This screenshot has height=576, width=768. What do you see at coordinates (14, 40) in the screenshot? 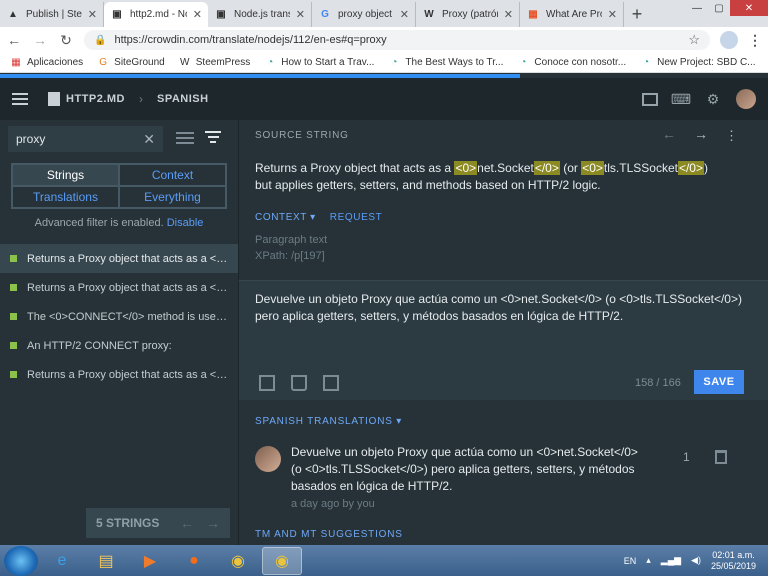
I see `back-icon: ←` at bounding box center [14, 40].